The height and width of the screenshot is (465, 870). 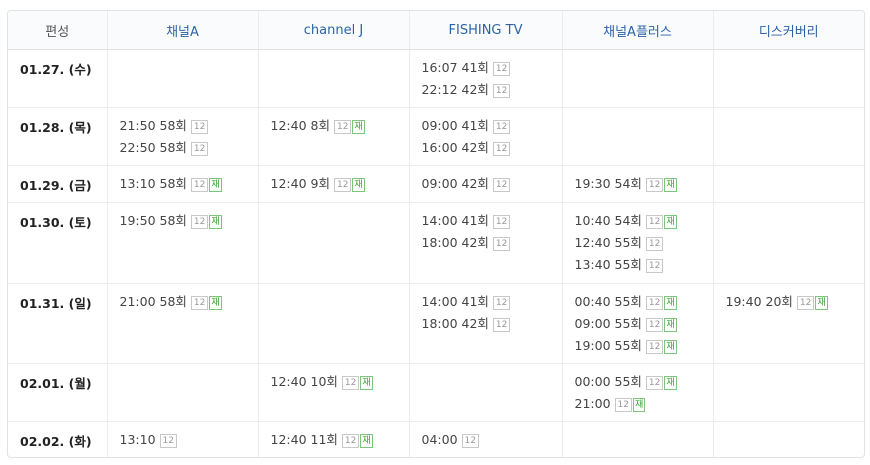 I want to click on slot-cell-channel-j: 12:40 10회 12 재, so click(x=334, y=392).